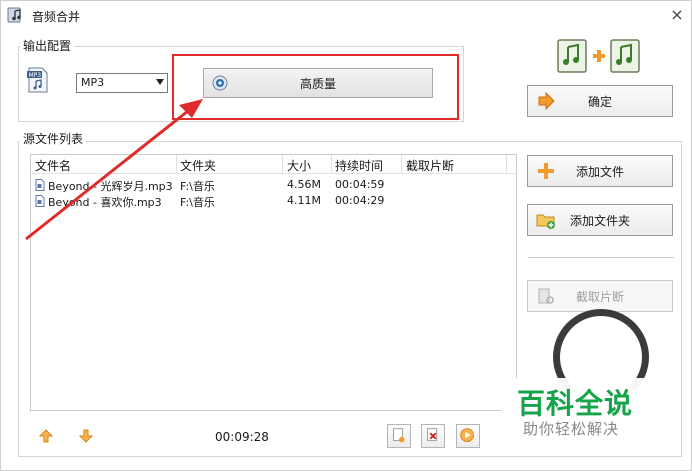  I want to click on move-up-icon, so click(46, 436).